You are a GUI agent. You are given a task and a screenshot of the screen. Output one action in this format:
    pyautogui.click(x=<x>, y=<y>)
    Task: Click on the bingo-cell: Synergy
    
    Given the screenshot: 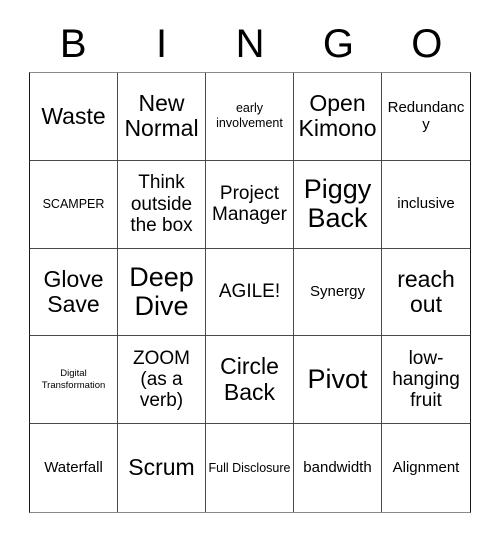 What is the action you would take?
    pyautogui.click(x=338, y=292)
    